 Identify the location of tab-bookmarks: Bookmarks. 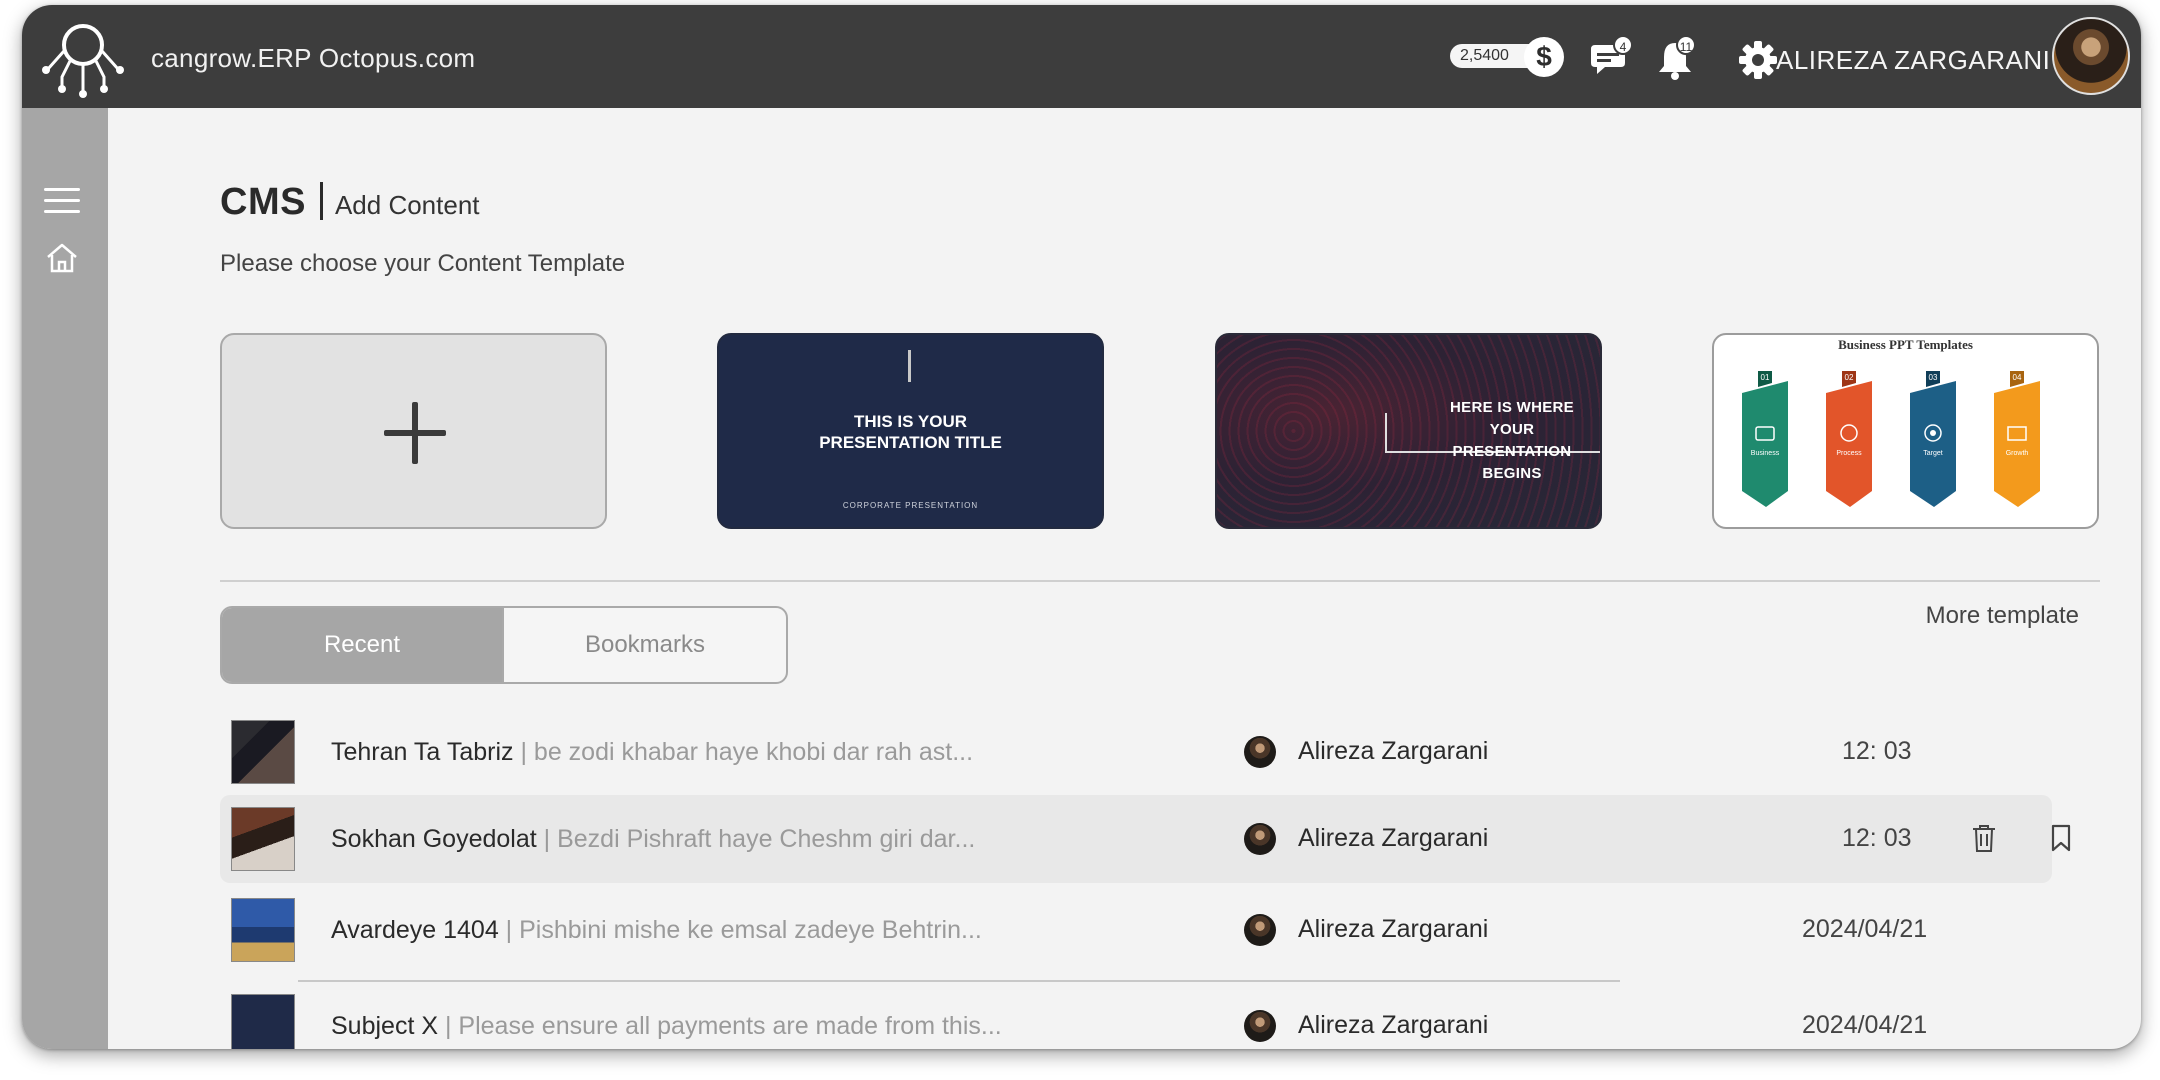
(644, 645).